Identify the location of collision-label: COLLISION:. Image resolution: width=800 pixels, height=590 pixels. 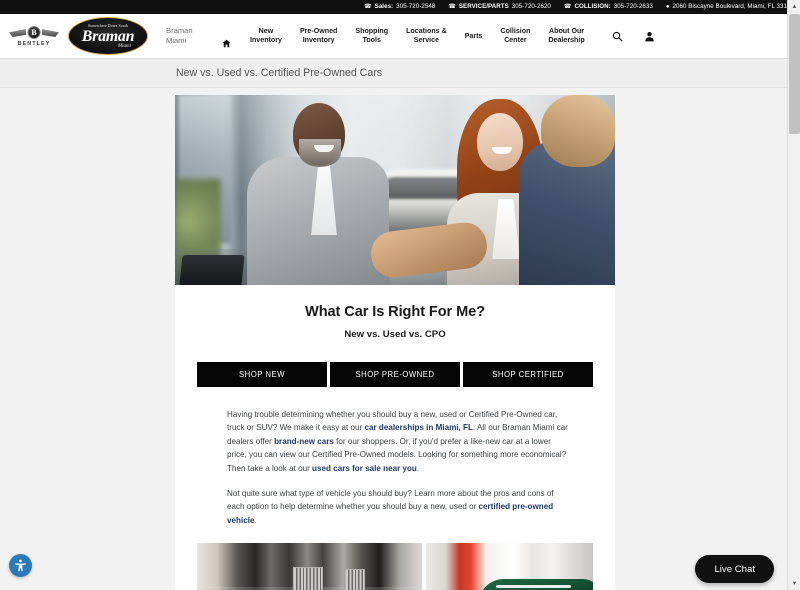
(592, 6).